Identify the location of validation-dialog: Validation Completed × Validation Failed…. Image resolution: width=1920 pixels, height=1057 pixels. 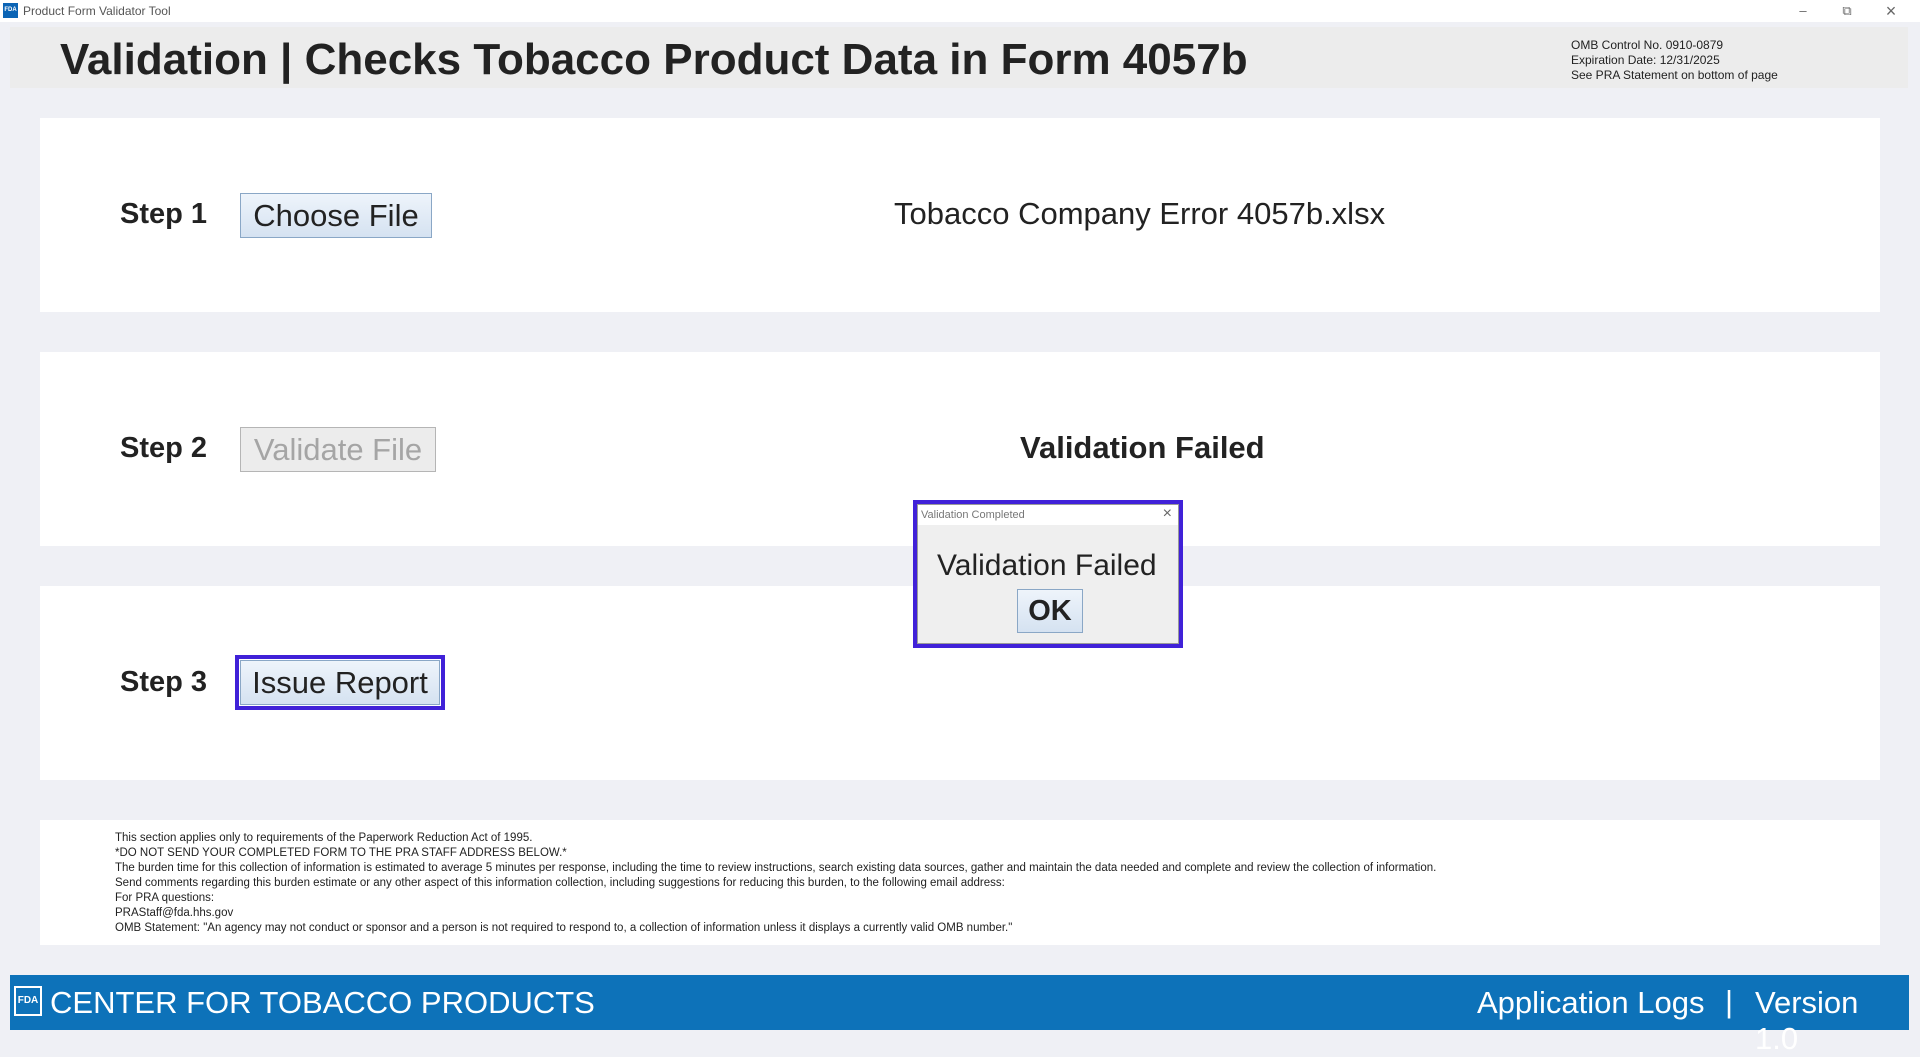
(1048, 574).